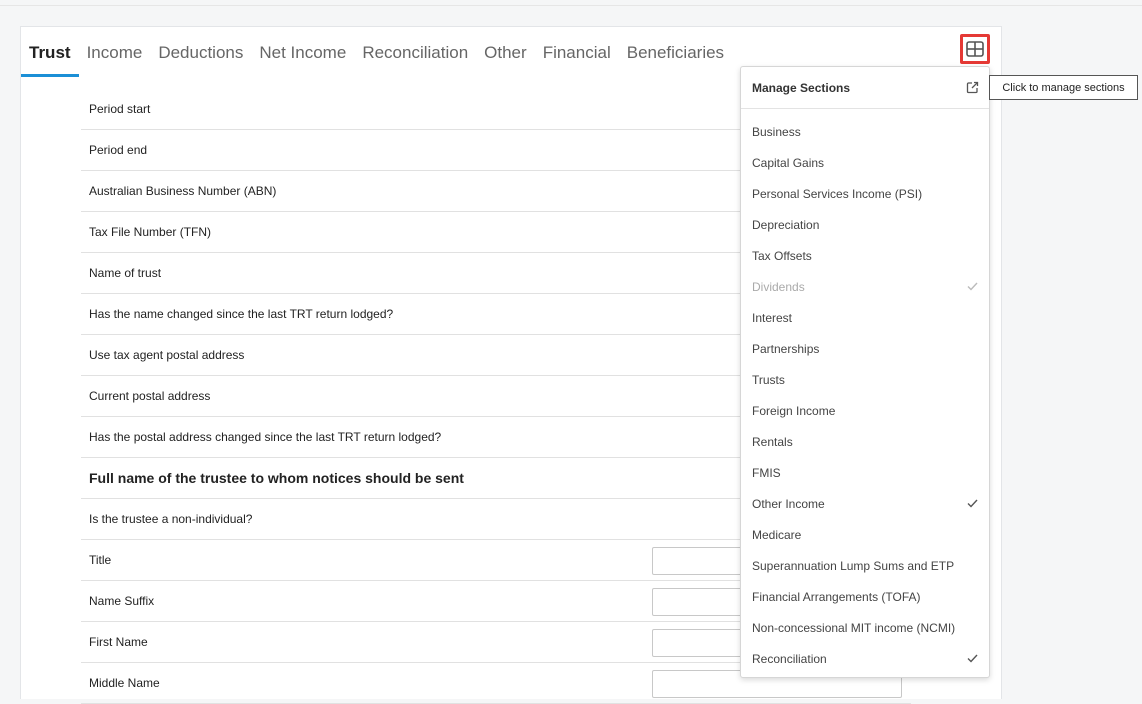 The height and width of the screenshot is (704, 1142). Describe the element at coordinates (150, 396) in the screenshot. I see `field-label: Current postal address` at that location.